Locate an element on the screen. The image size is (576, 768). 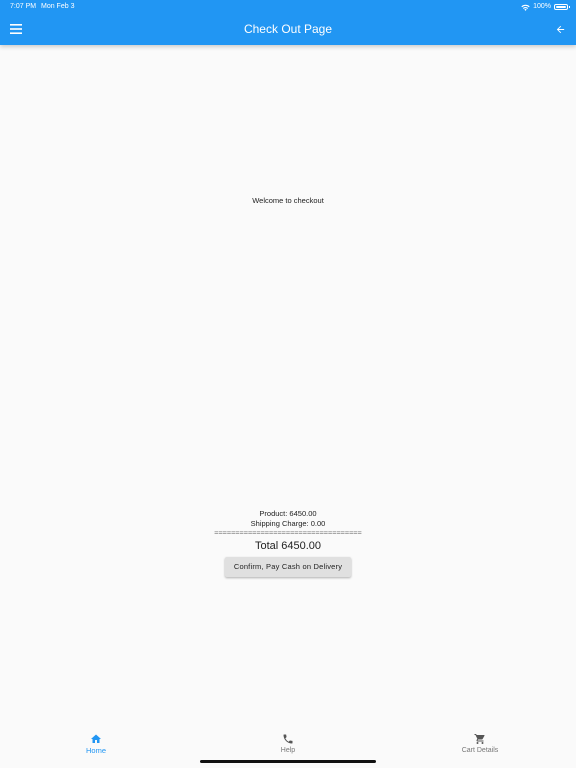
total-amount: Total 6450.00 is located at coordinates (288, 546).